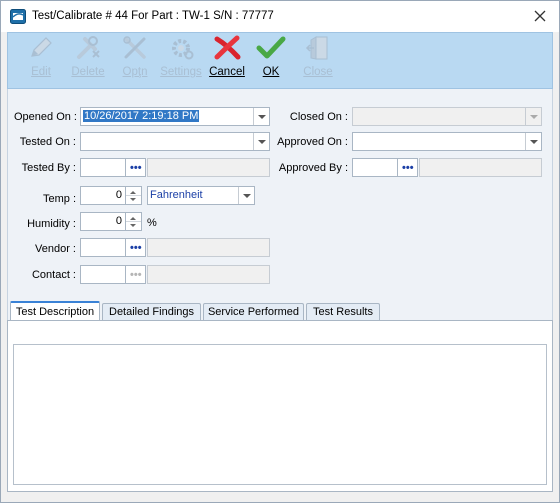 This screenshot has height=503, width=560. What do you see at coordinates (227, 72) in the screenshot?
I see `cancel-label: Cancel` at bounding box center [227, 72].